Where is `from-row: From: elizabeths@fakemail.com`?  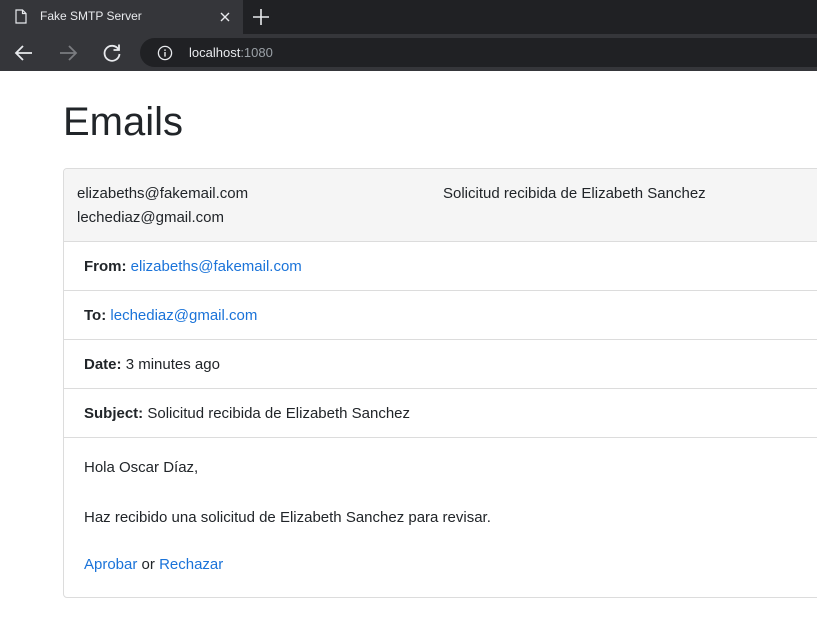 from-row: From: elizabeths@fakemail.com is located at coordinates (440, 266).